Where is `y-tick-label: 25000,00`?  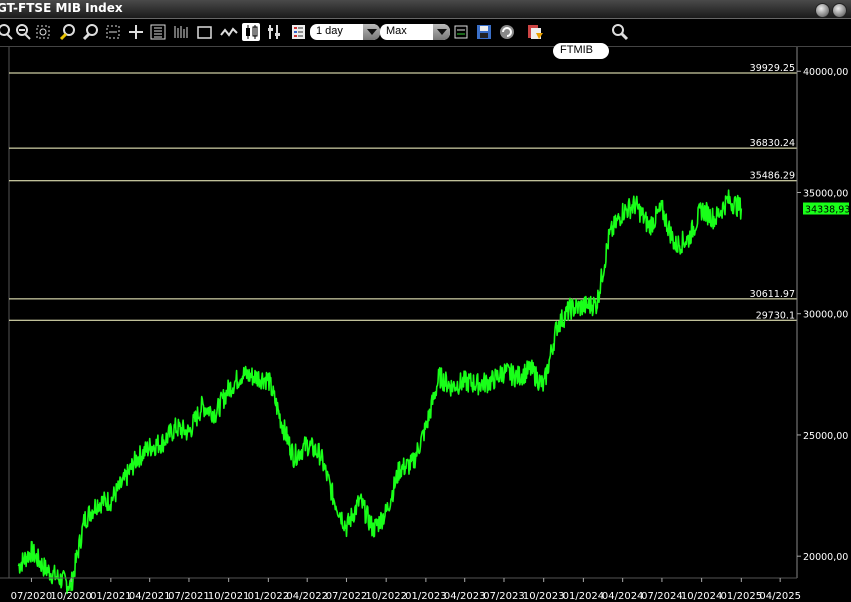
y-tick-label: 25000,00 is located at coordinates (825, 436).